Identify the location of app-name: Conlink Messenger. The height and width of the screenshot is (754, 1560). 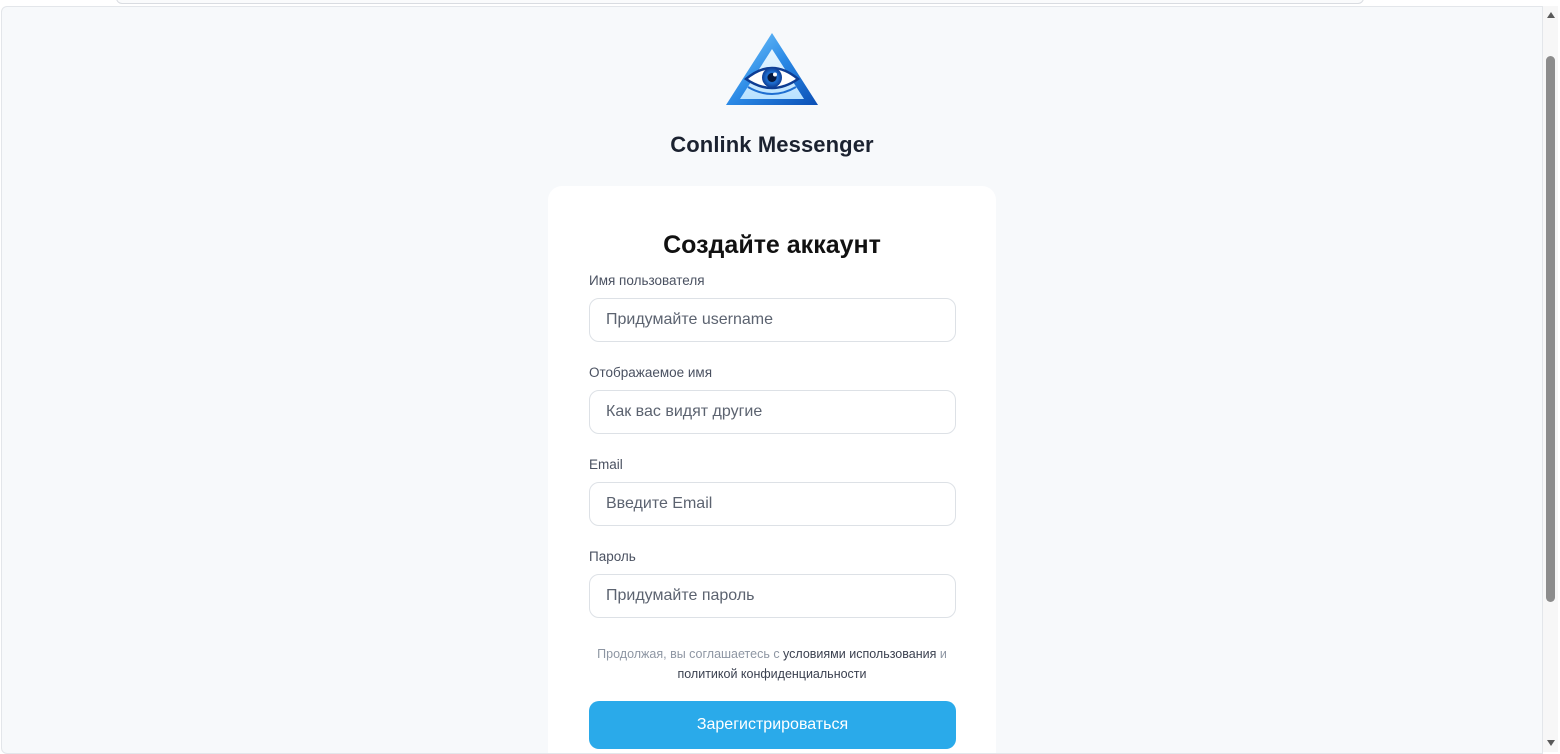
(772, 144).